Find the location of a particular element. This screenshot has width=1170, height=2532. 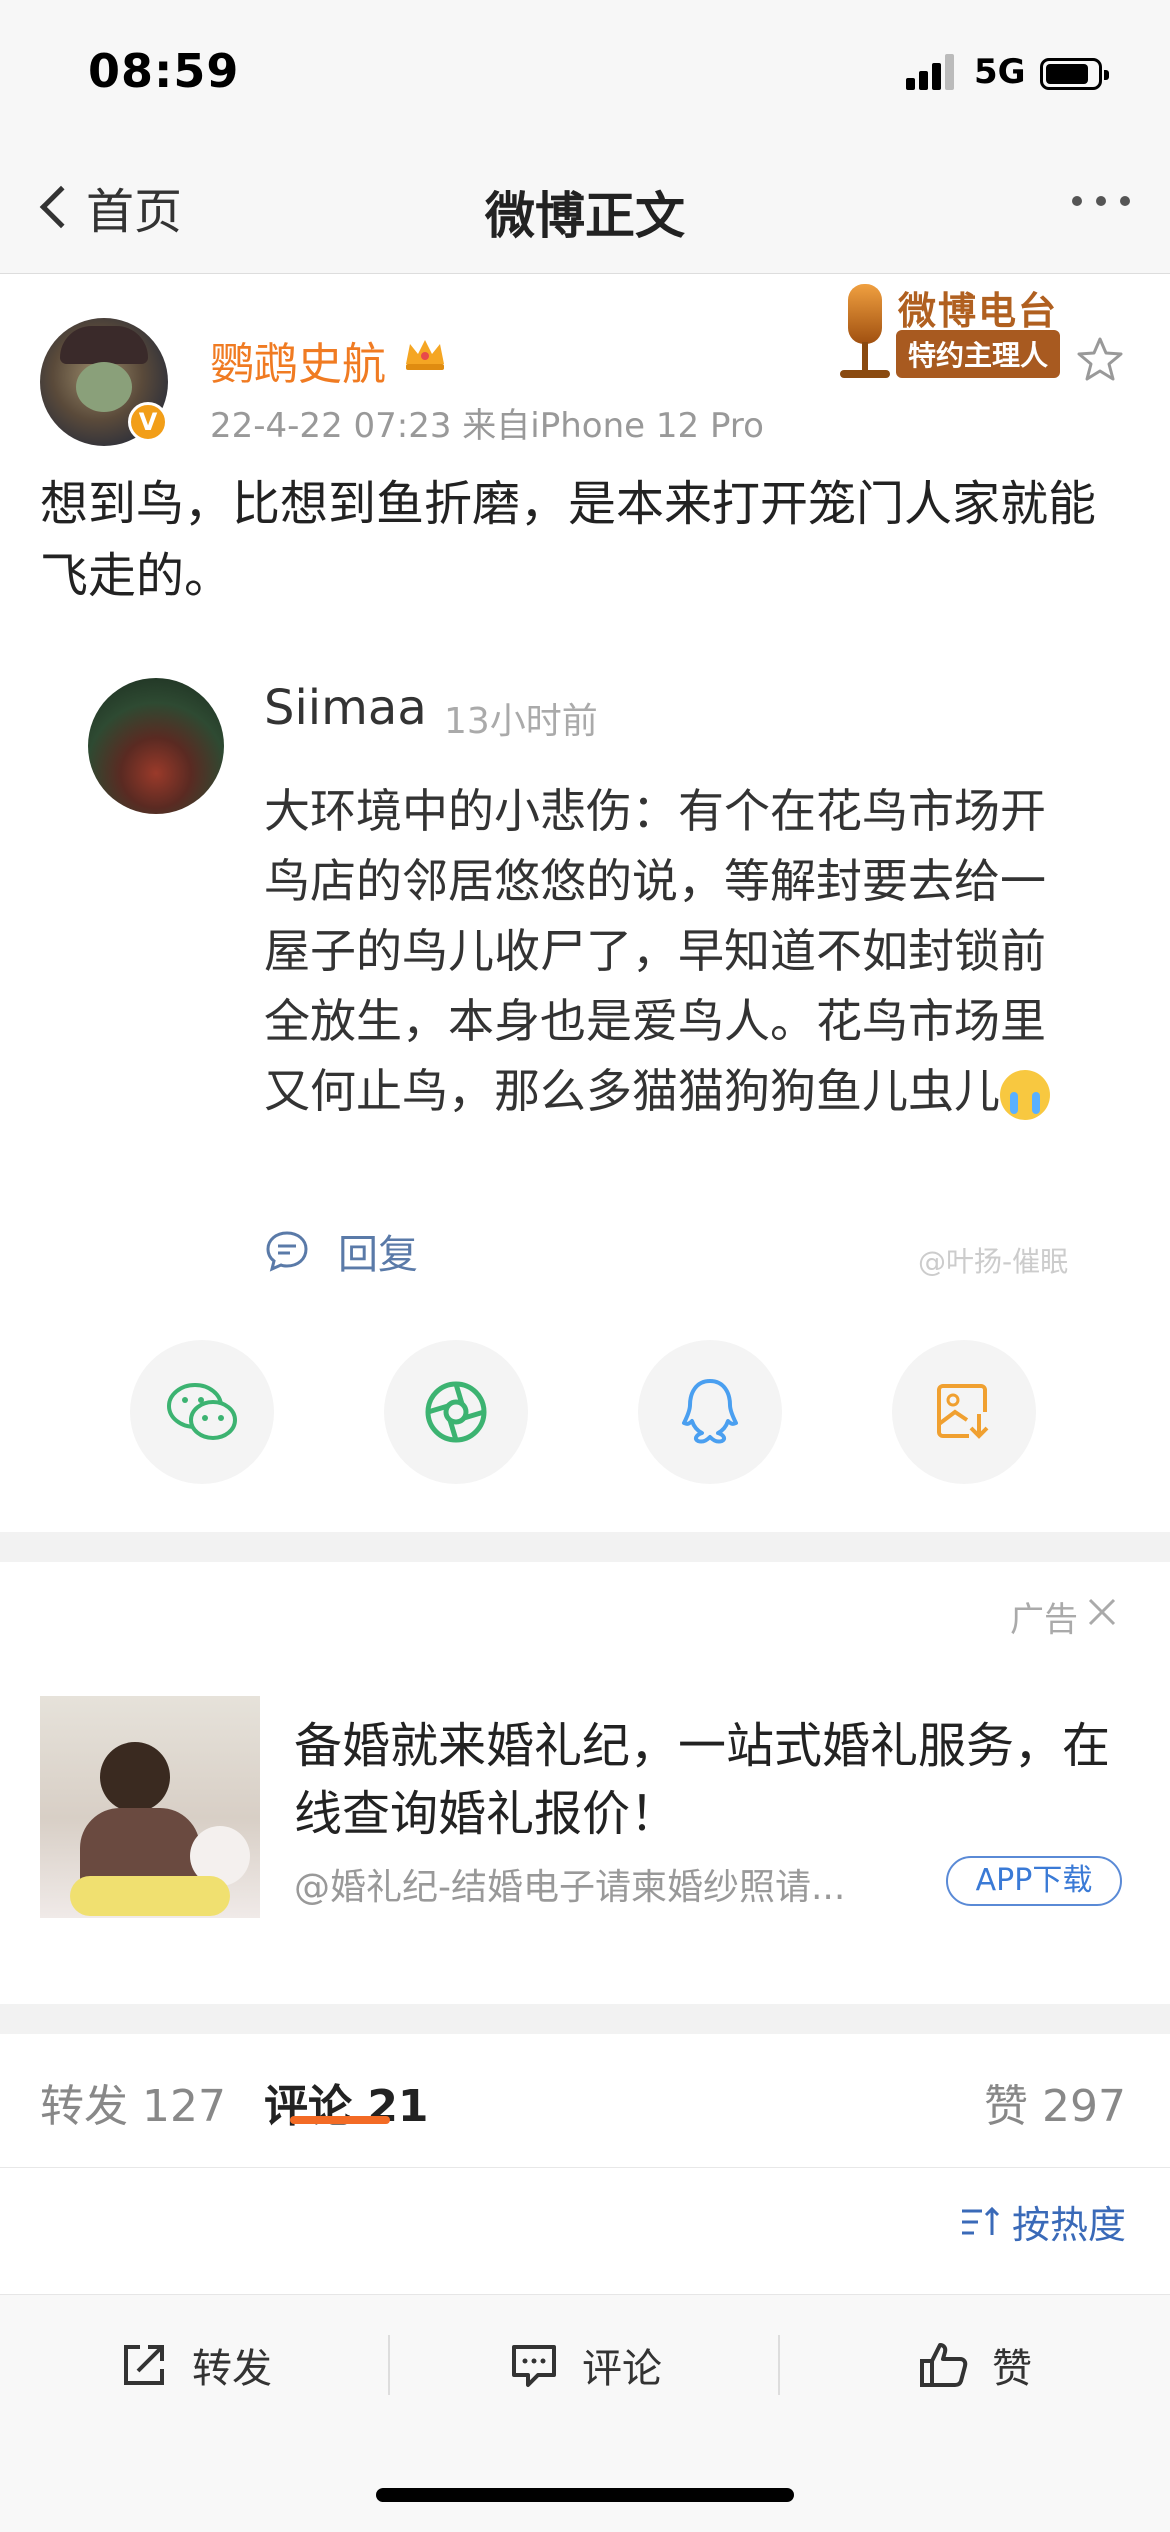

tab-bar: 转发 127 评论 21 赞 297 is located at coordinates (585, 2101).